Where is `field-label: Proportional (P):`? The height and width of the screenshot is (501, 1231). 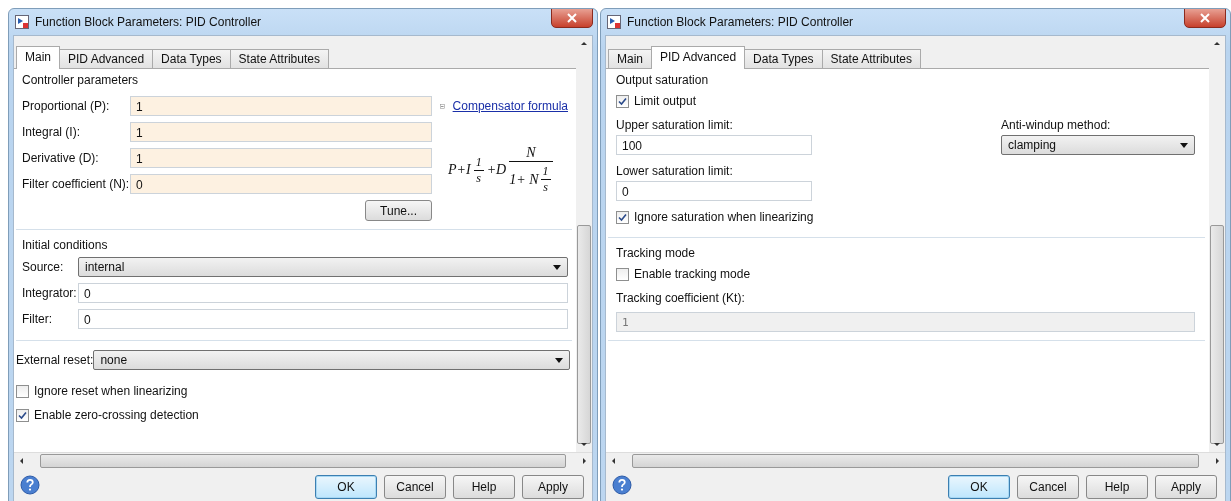
field-label: Proportional (P): is located at coordinates (66, 106).